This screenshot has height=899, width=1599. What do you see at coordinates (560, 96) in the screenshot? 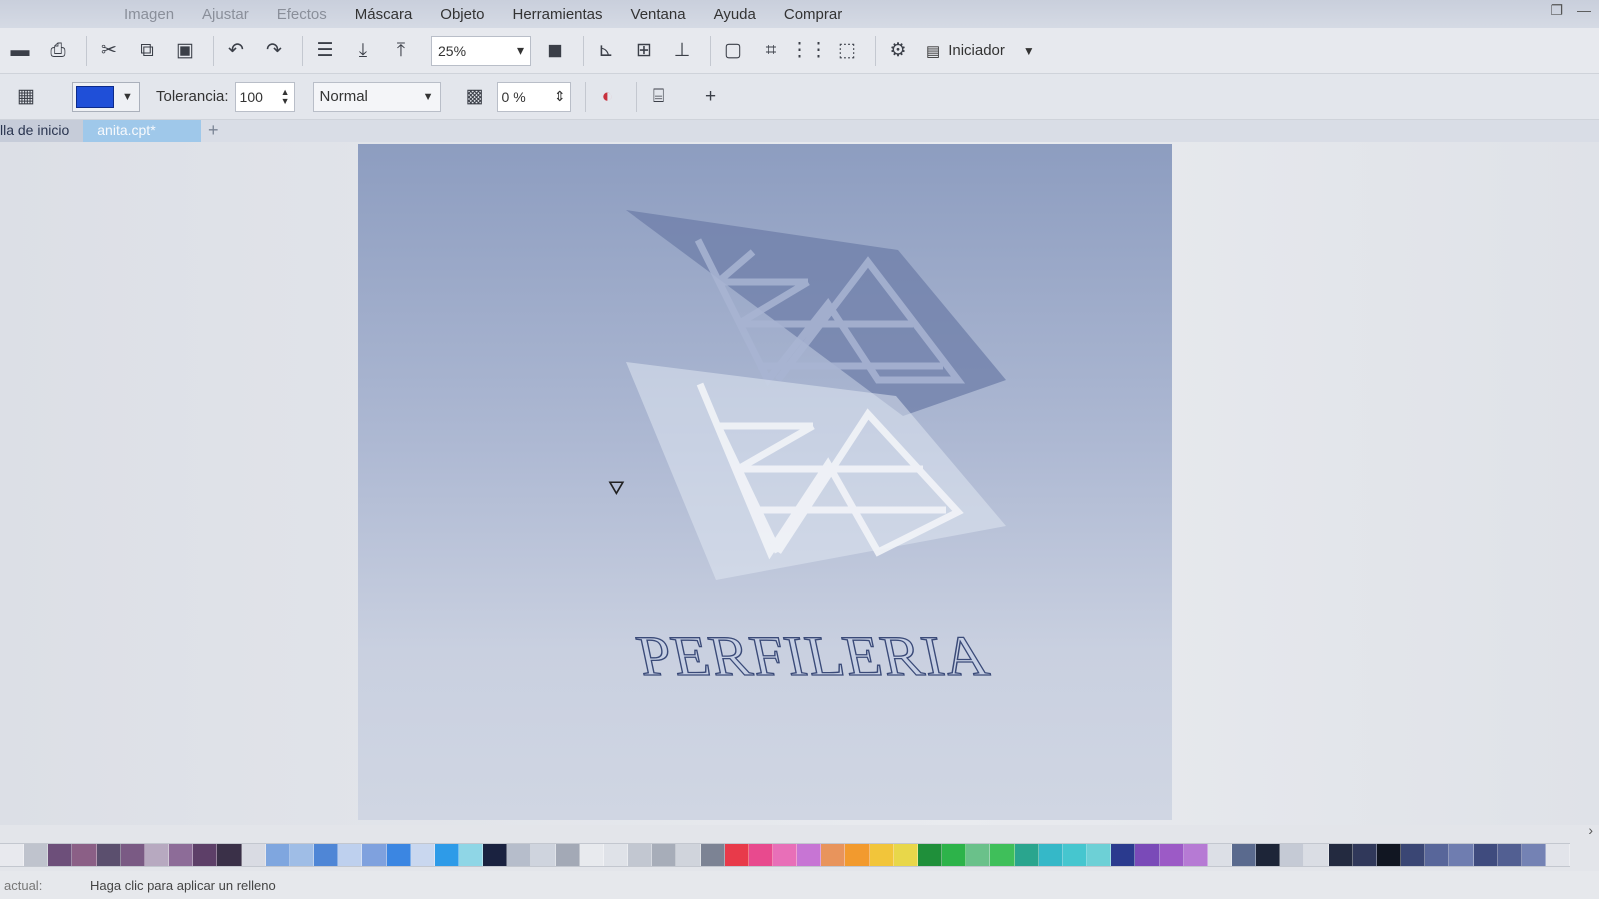
I see `stepper-icon: ⇕` at bounding box center [560, 96].